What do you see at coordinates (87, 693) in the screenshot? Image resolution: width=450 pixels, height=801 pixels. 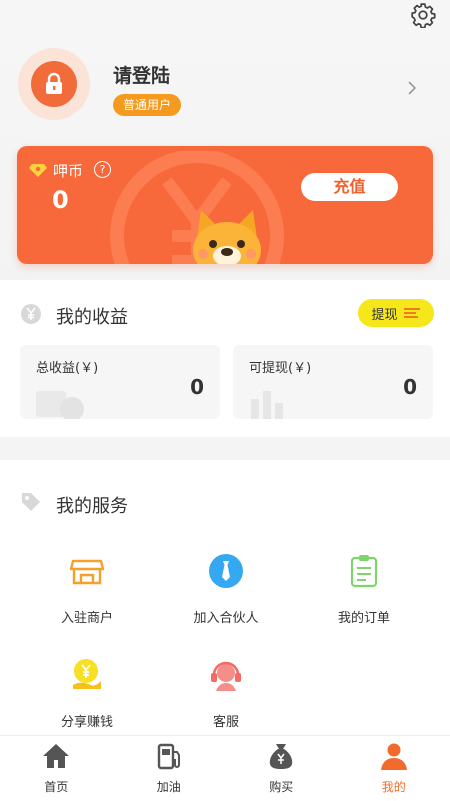 I see `service-share: 分享赚钱` at bounding box center [87, 693].